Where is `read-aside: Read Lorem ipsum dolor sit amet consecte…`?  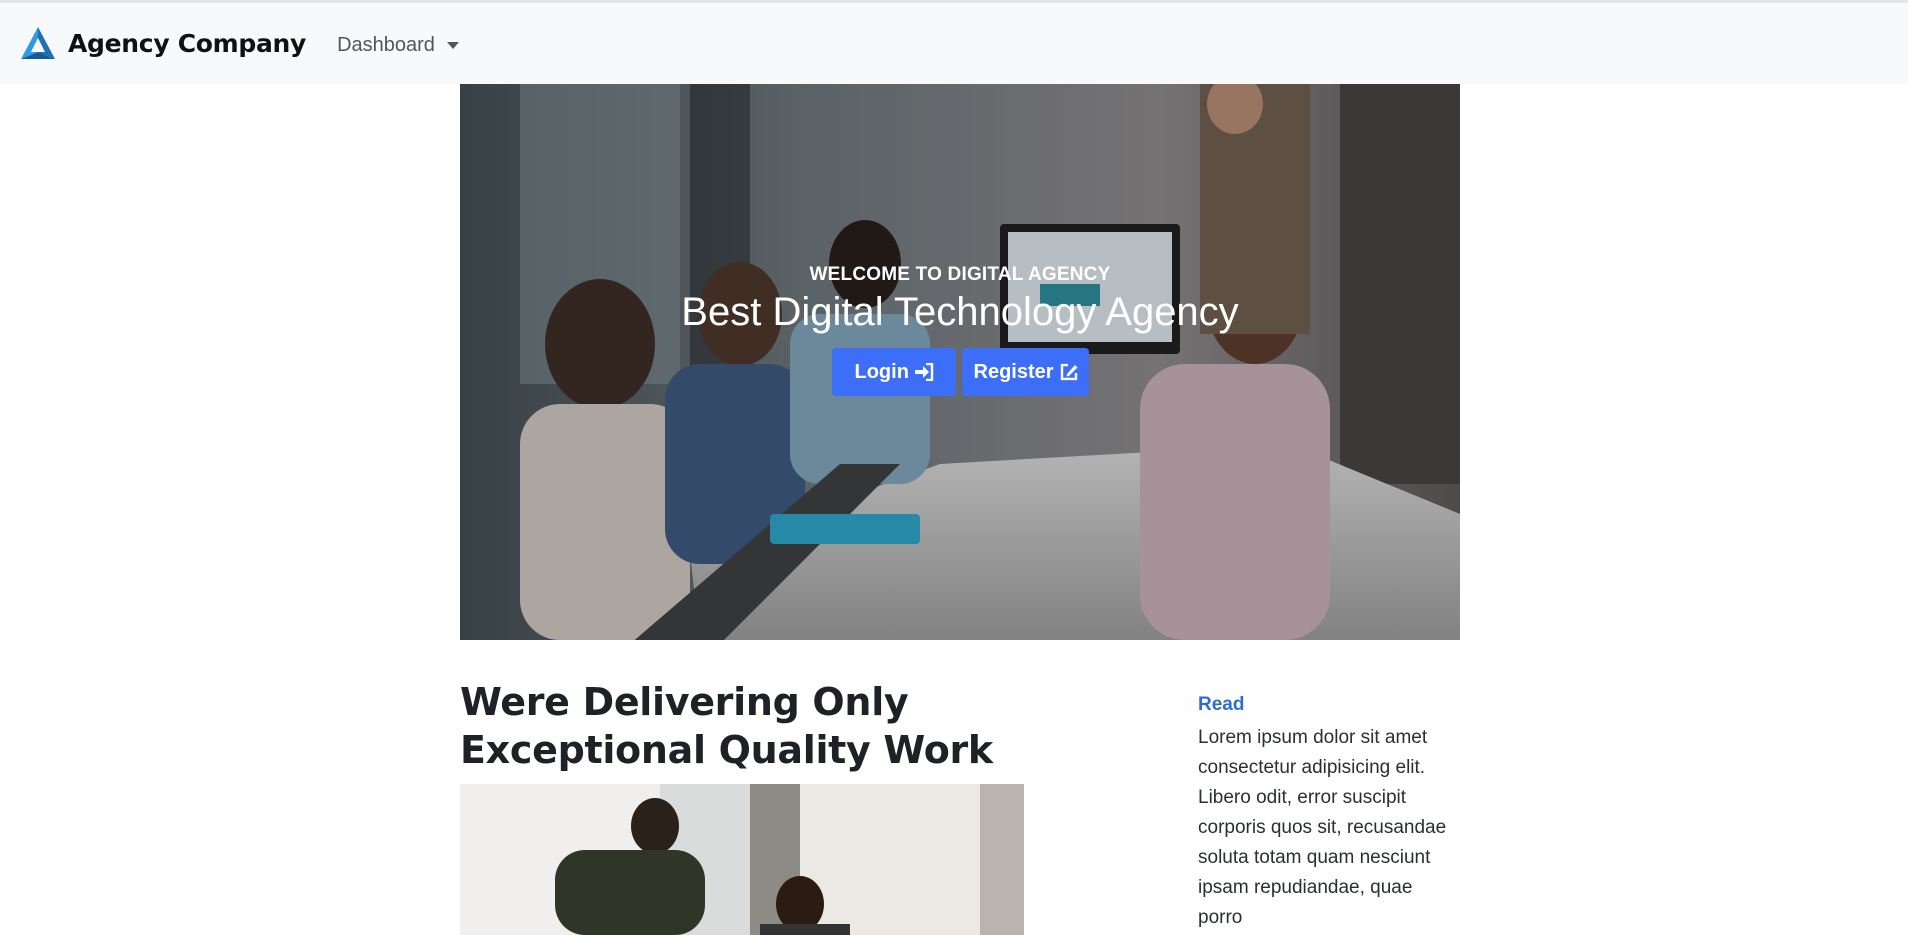 read-aside: Read Lorem ipsum dolor sit amet consecte… is located at coordinates (1329, 813).